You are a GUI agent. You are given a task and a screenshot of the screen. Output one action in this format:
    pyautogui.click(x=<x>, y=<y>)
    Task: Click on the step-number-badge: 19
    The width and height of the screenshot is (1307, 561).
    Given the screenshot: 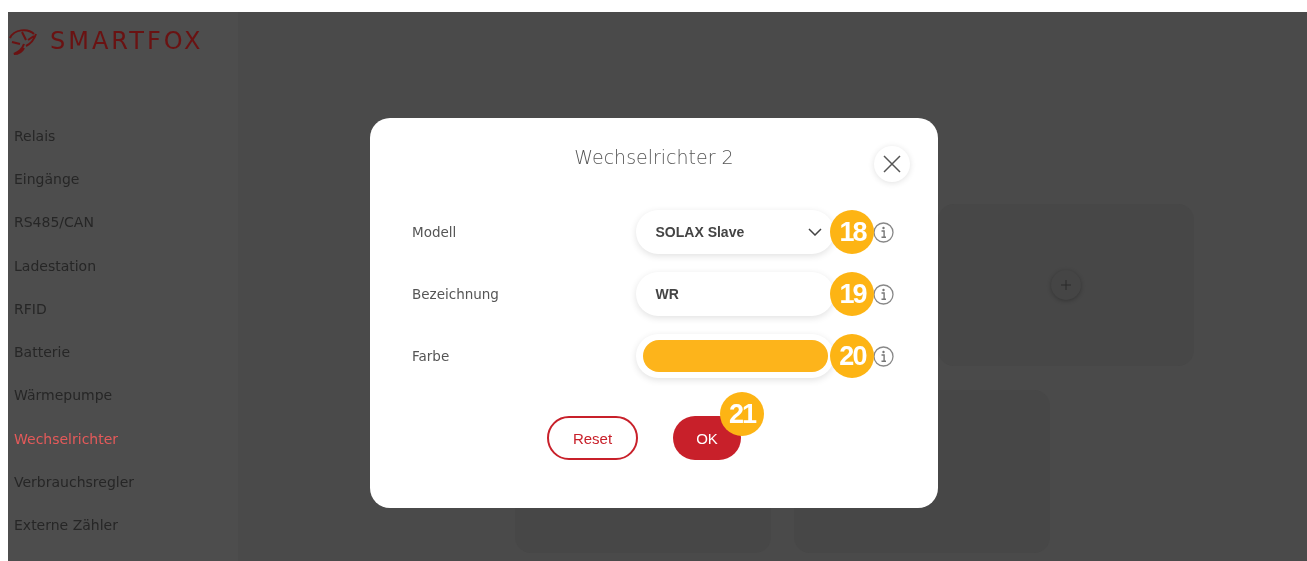 What is the action you would take?
    pyautogui.click(x=852, y=294)
    